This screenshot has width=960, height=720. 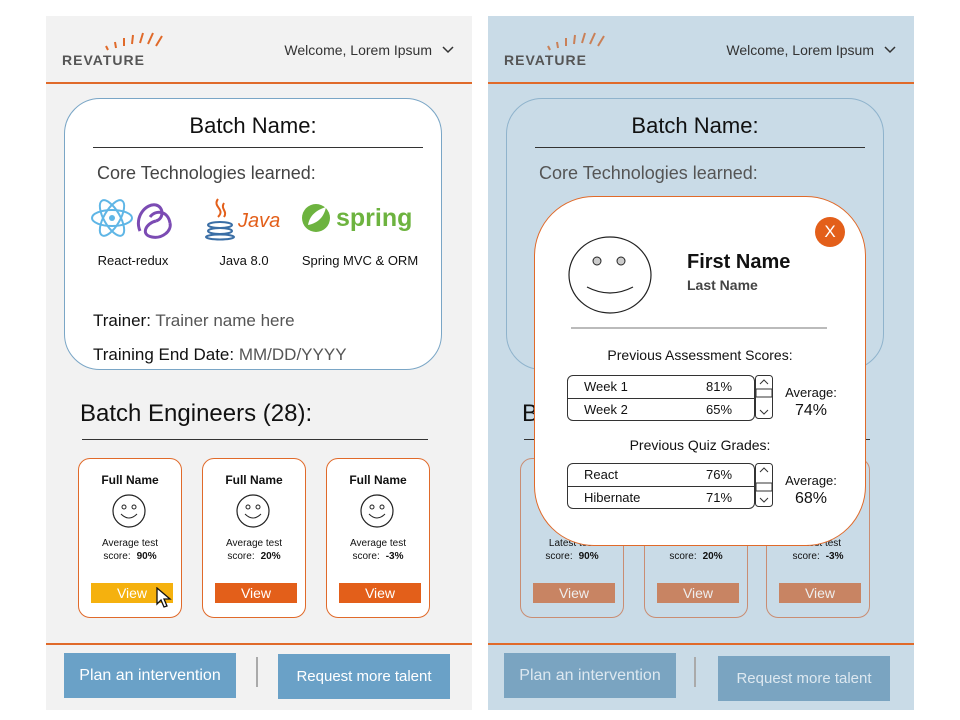 What do you see at coordinates (811, 498) in the screenshot?
I see `average-value: 68%` at bounding box center [811, 498].